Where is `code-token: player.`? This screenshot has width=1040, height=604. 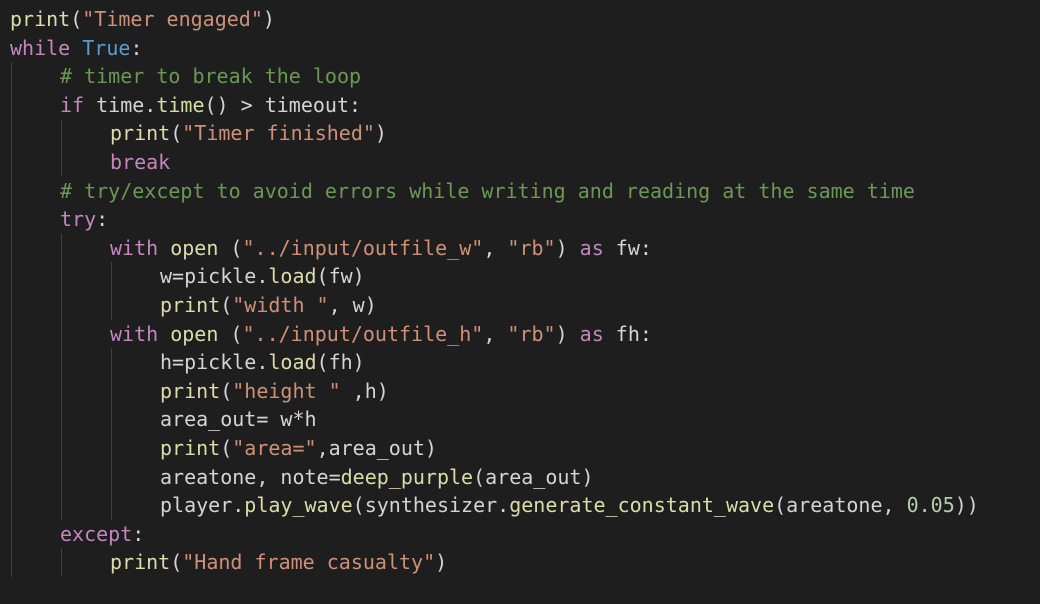 code-token: player. is located at coordinates (202, 505).